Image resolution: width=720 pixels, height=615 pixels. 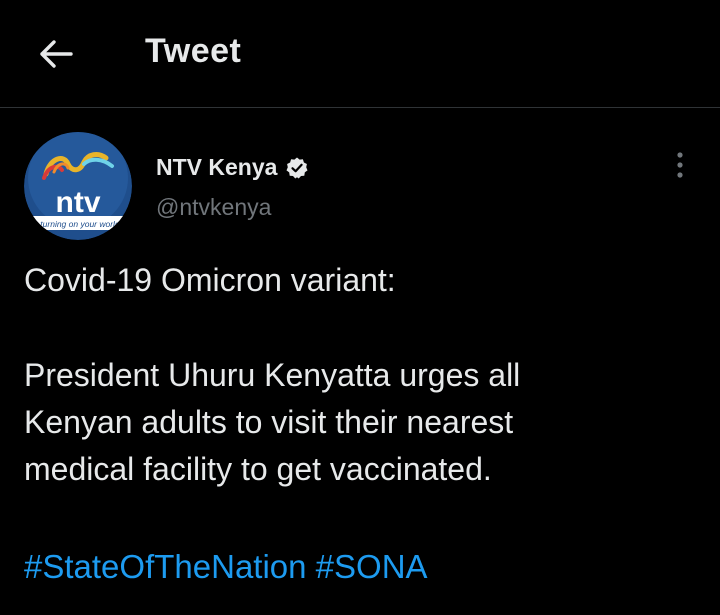 What do you see at coordinates (297, 168) in the screenshot?
I see `verified-badge-icon` at bounding box center [297, 168].